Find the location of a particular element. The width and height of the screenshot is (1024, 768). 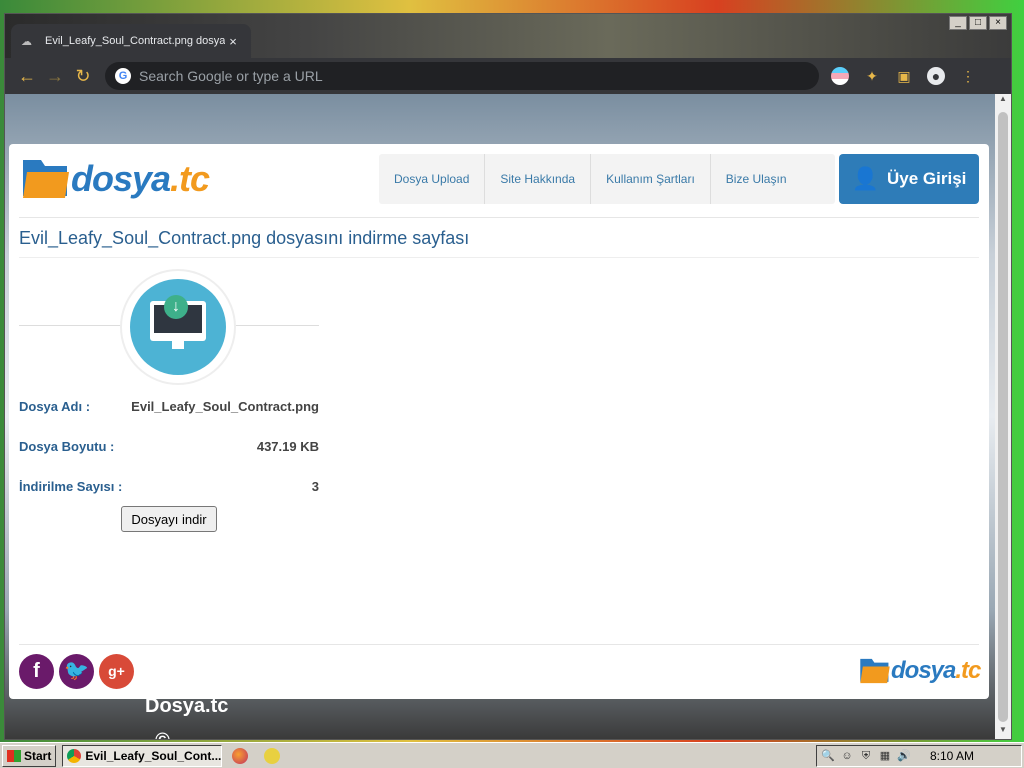

browser-tab: ☁ Evil_Leafy_Soul_Contract.png dosyası × is located at coordinates (131, 41).